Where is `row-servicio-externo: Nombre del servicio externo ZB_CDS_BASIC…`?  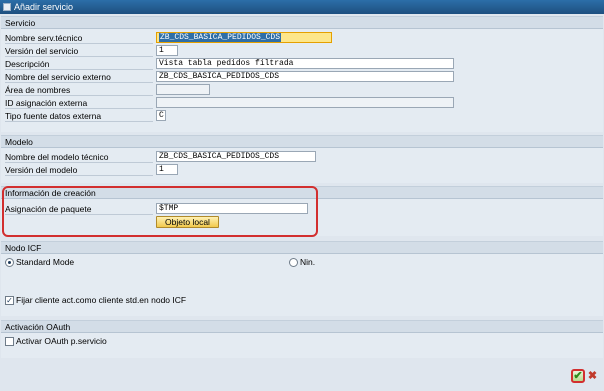 row-servicio-externo: Nombre del servicio externo ZB_CDS_BASIC… is located at coordinates (302, 77).